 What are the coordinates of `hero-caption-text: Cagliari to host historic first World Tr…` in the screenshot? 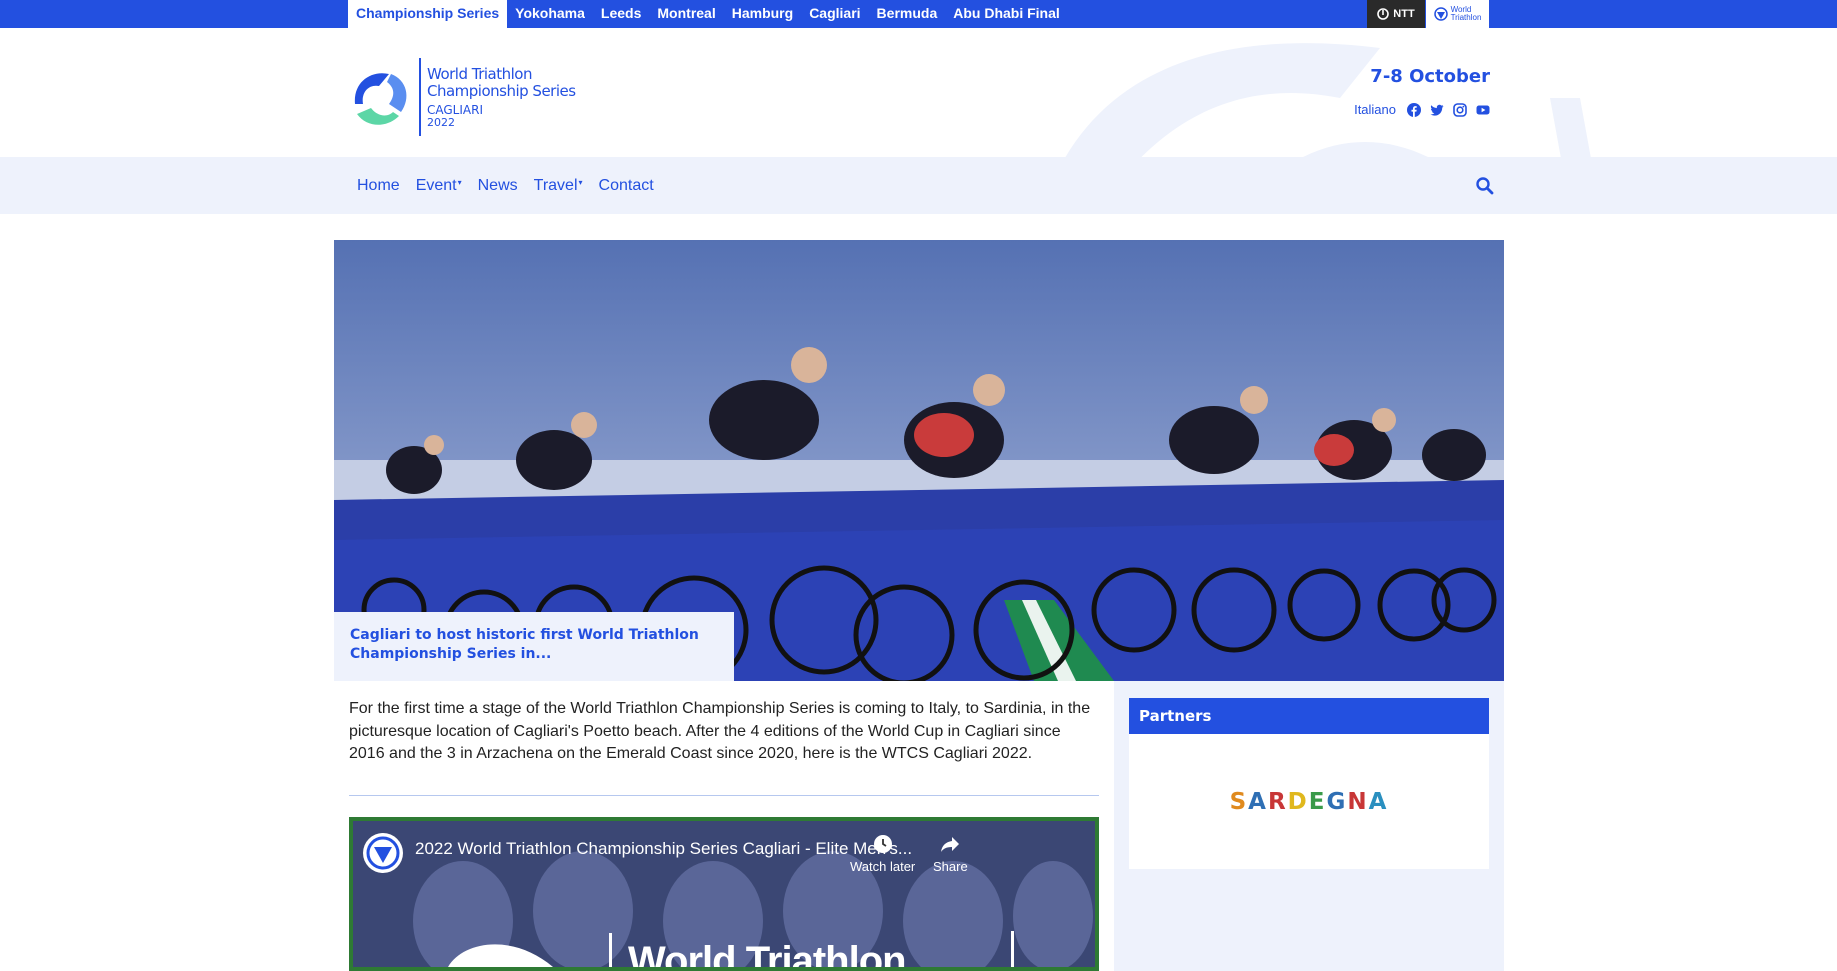 It's located at (534, 645).